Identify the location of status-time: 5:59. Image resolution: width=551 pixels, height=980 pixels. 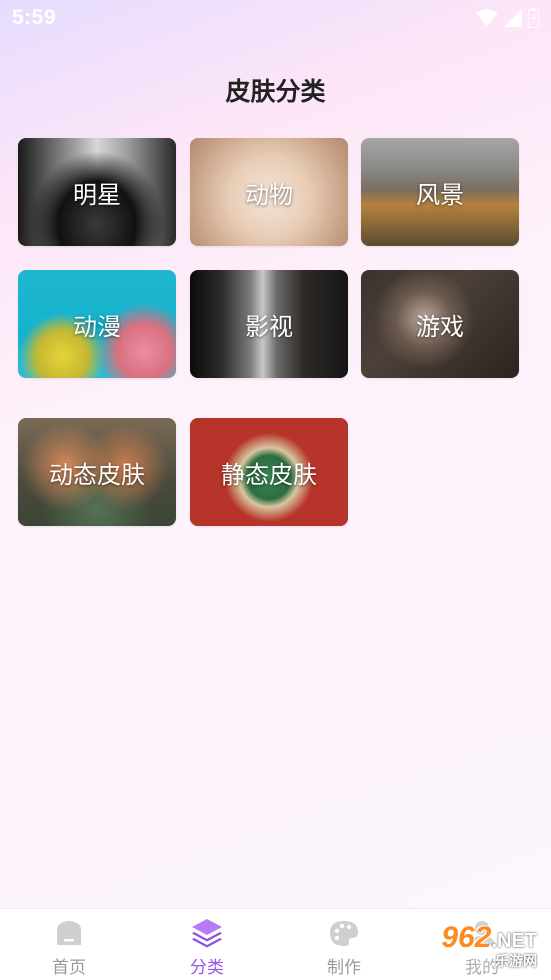
(34, 17).